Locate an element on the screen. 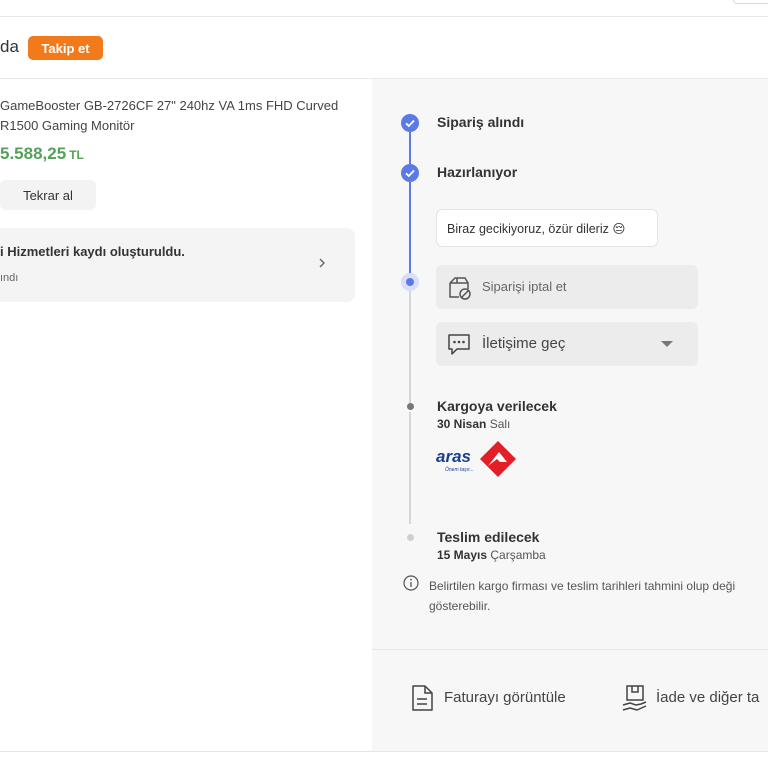 This screenshot has height=768, width=768. top-button-stub is located at coordinates (750, 2).